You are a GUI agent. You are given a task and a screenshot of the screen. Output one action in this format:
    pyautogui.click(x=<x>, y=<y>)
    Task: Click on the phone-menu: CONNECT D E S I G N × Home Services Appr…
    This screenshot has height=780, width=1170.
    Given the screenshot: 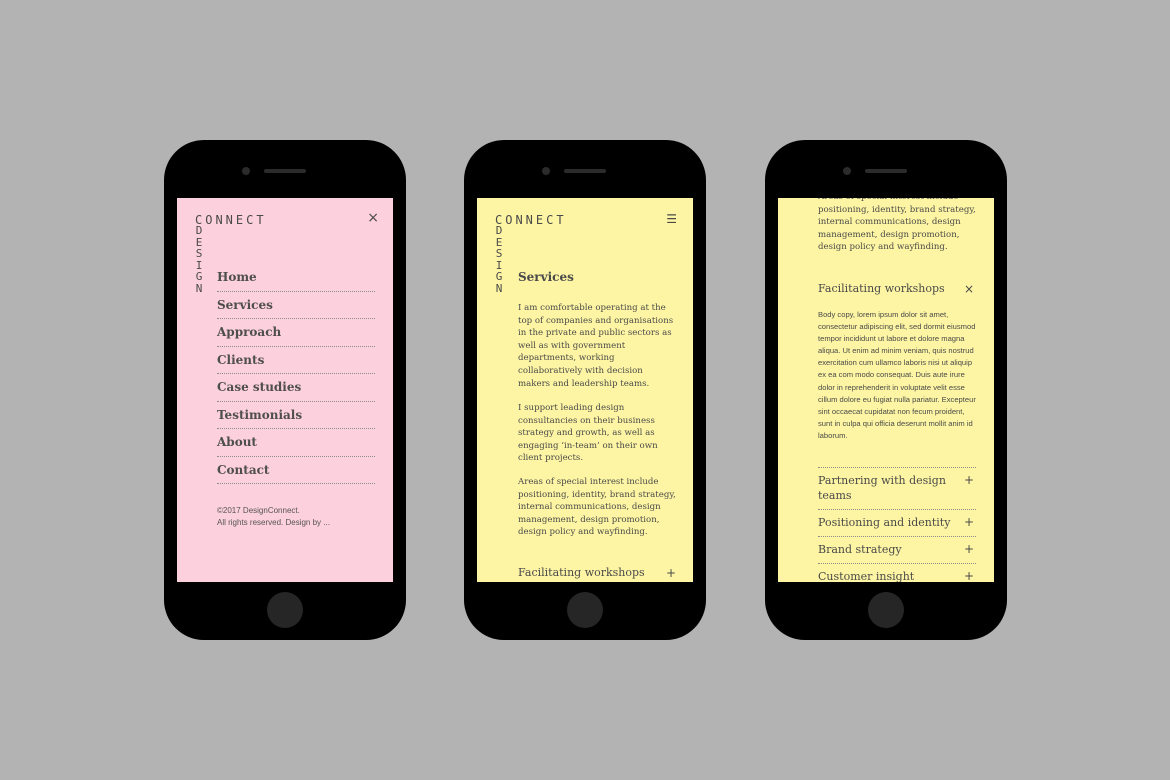 What is the action you would take?
    pyautogui.click(x=285, y=390)
    